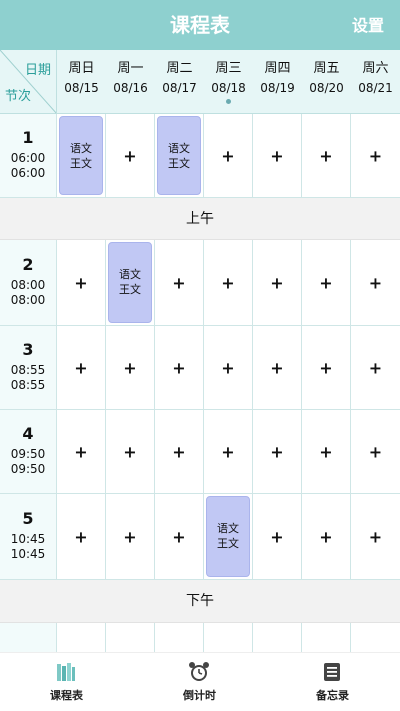 The image size is (400, 711). What do you see at coordinates (332, 672) in the screenshot?
I see `memo-list-icon` at bounding box center [332, 672].